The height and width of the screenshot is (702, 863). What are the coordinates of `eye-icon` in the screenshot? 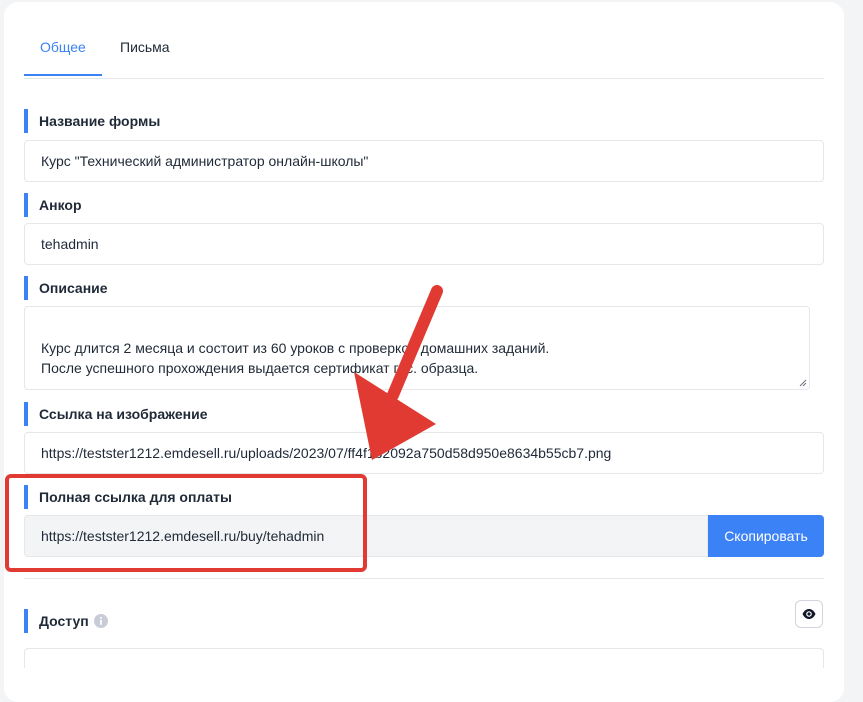 It's located at (809, 614).